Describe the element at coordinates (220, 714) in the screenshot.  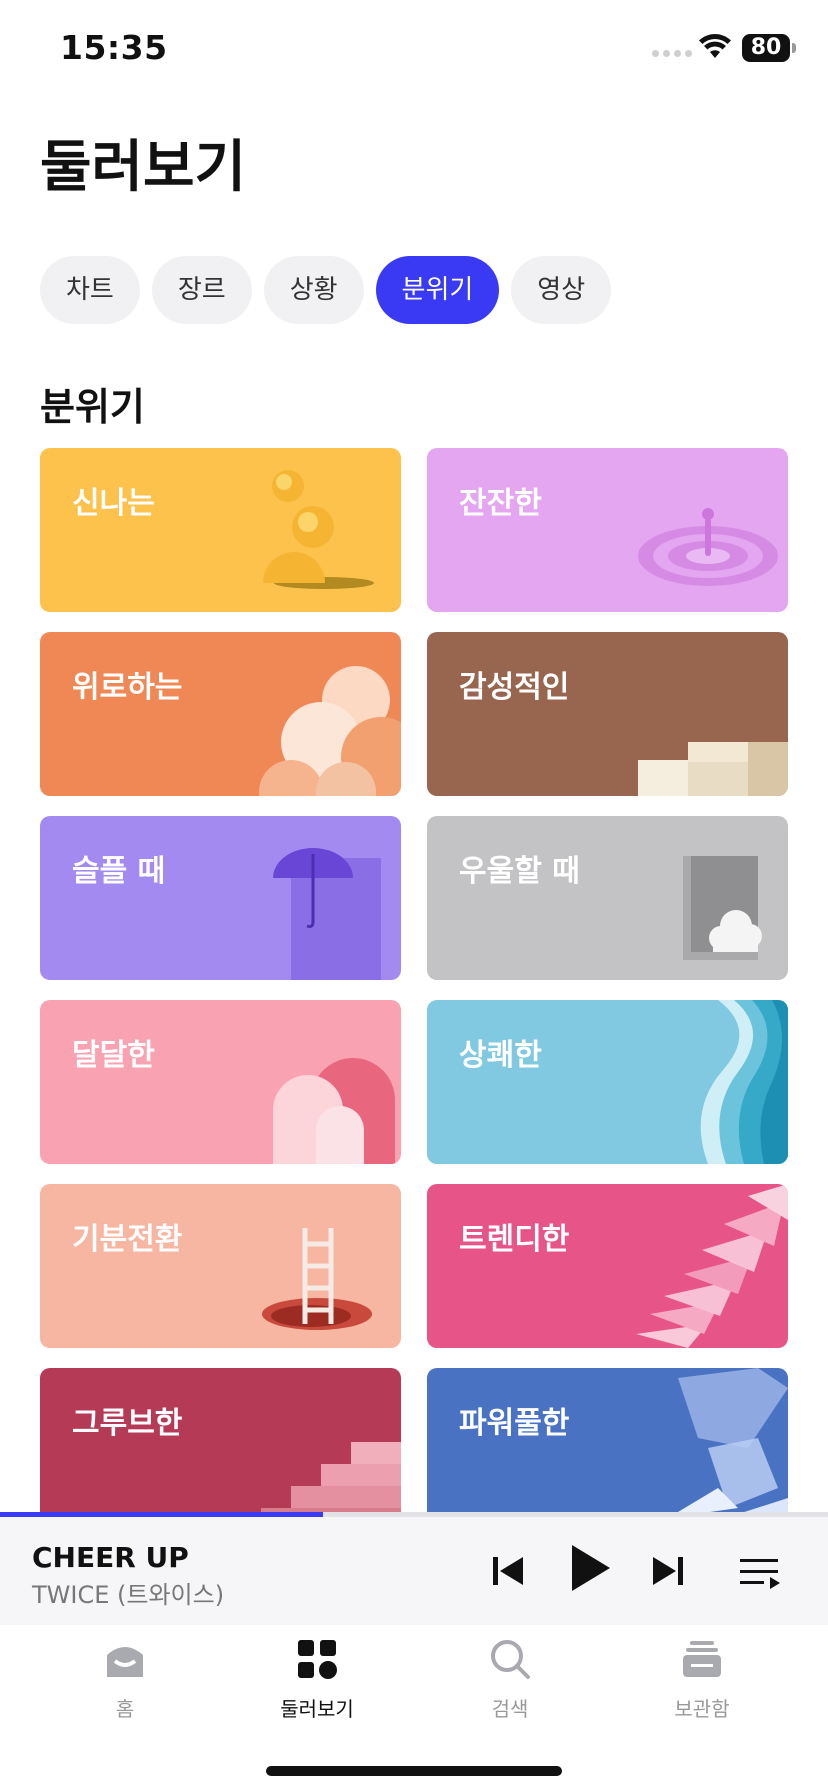
I see `mood-card-comforting: 위로하는` at that location.